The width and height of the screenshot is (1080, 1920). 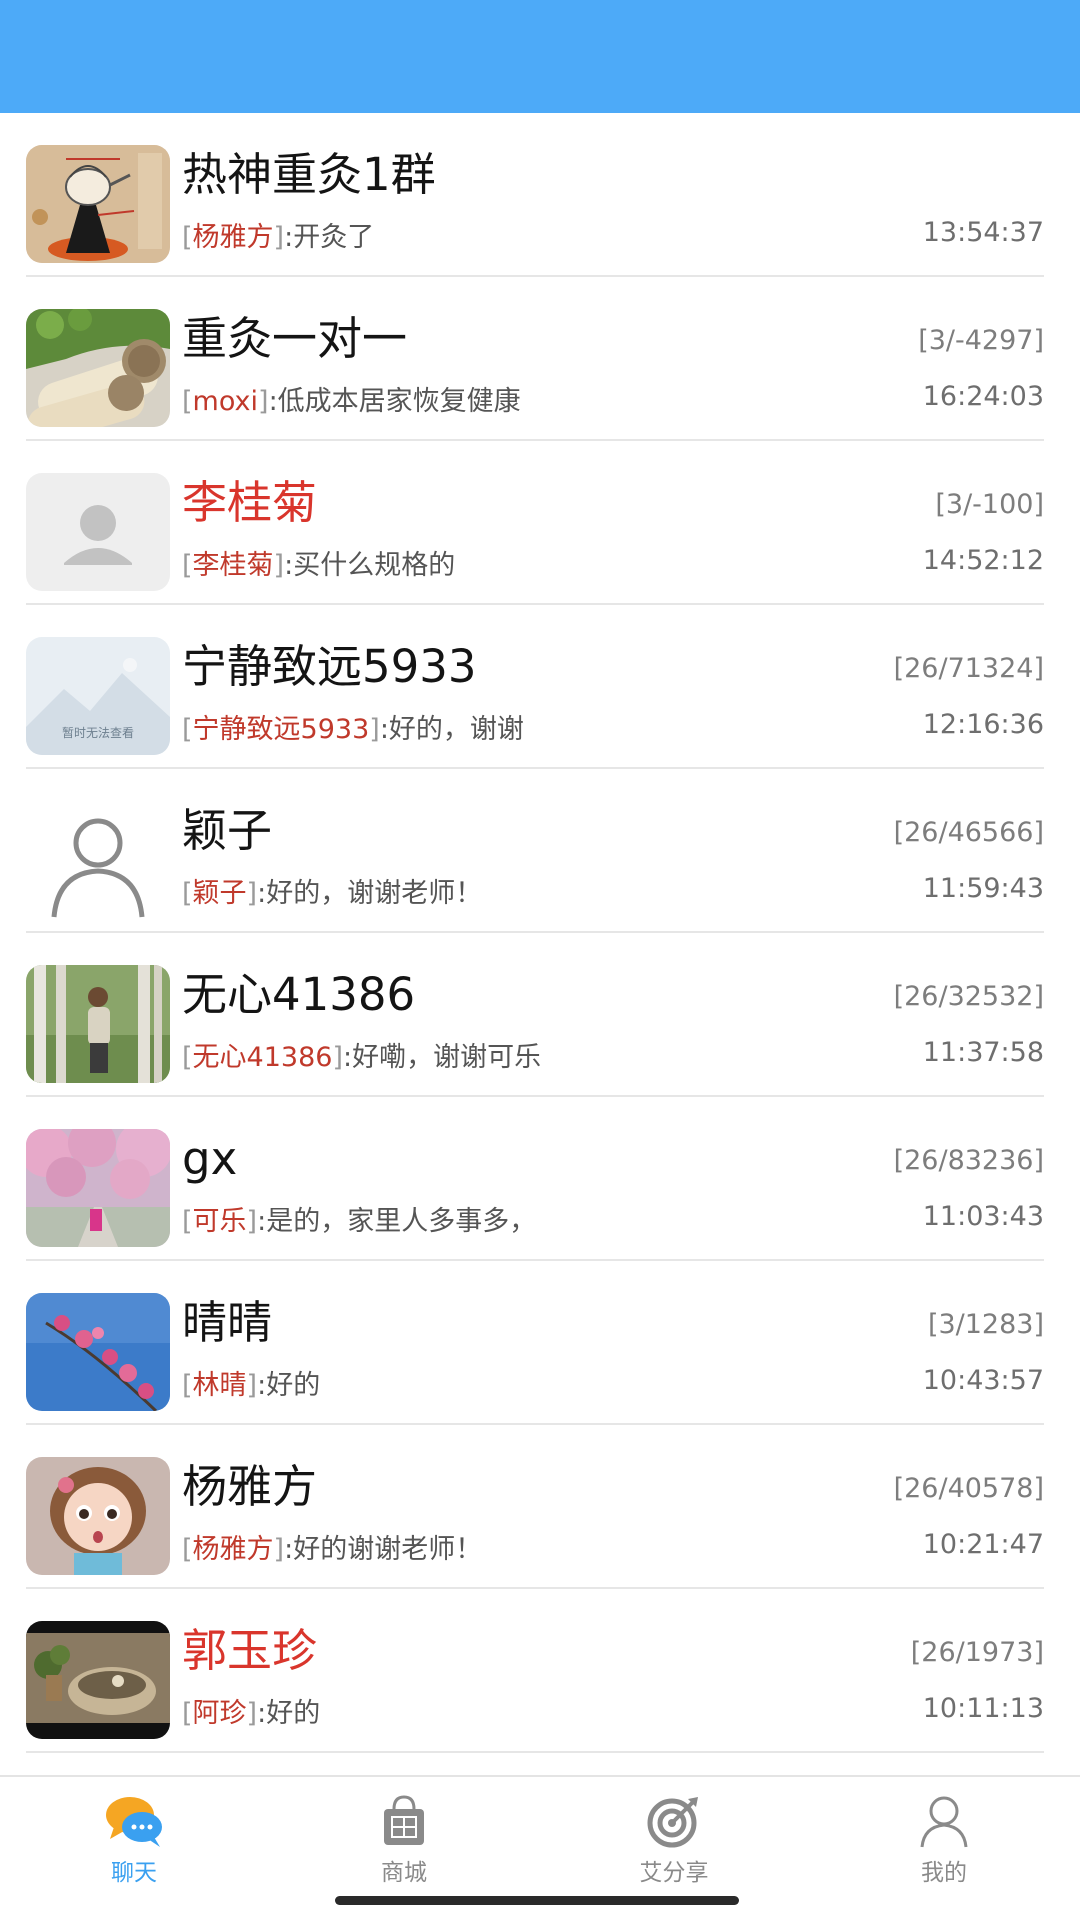 I want to click on chat-row: 晴晴 [林晴]:好的 [3/1283] 10:43:57, so click(x=540, y=1343).